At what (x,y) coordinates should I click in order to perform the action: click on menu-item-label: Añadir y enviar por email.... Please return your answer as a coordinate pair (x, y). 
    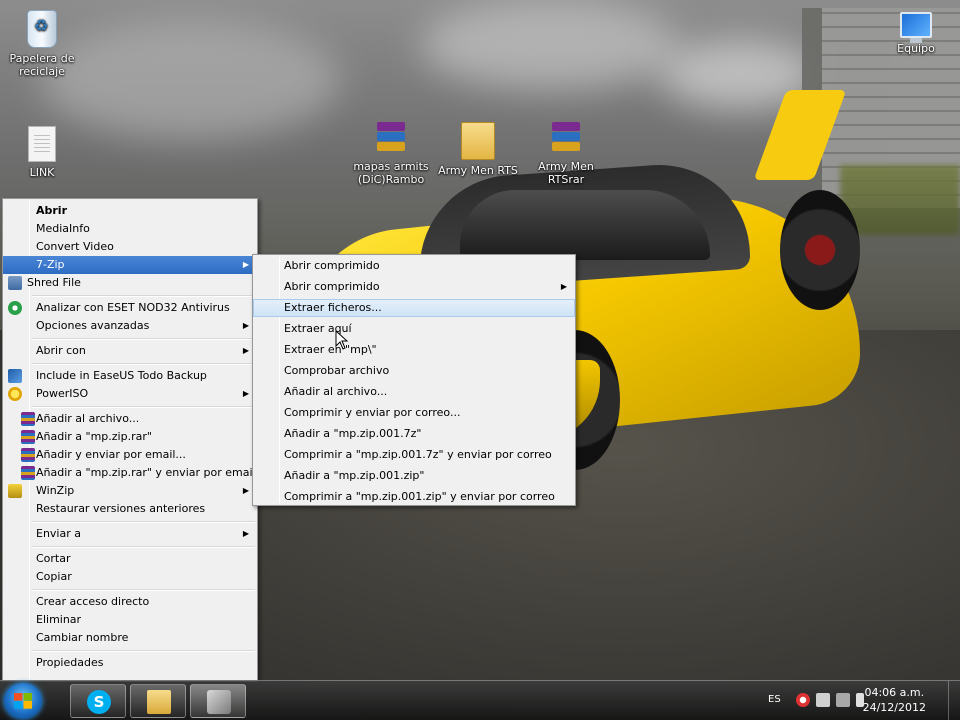
    Looking at the image, I should click on (111, 454).